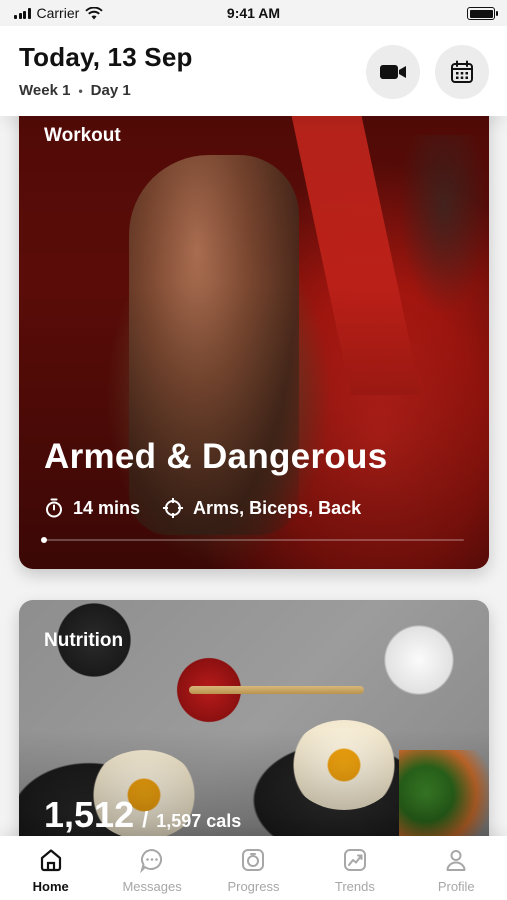  What do you see at coordinates (45, 90) in the screenshot?
I see `week-label: Week 1` at bounding box center [45, 90].